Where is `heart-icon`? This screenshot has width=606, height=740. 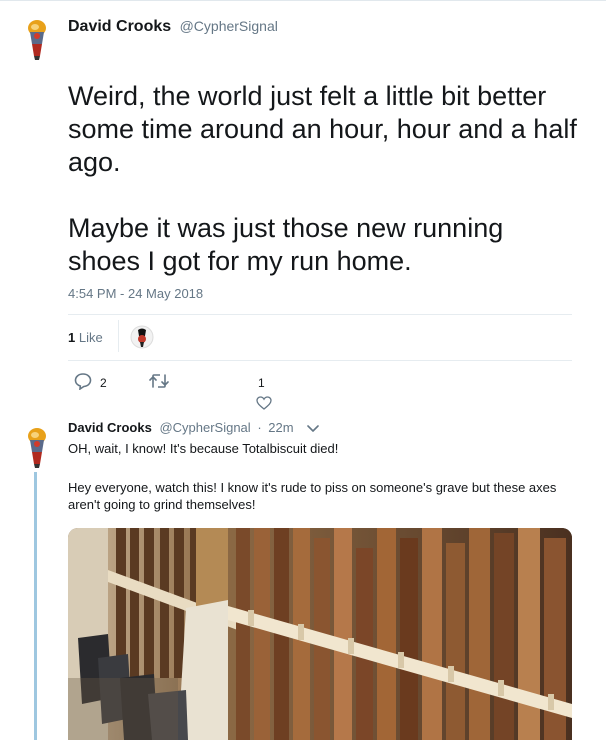 heart-icon is located at coordinates (264, 405).